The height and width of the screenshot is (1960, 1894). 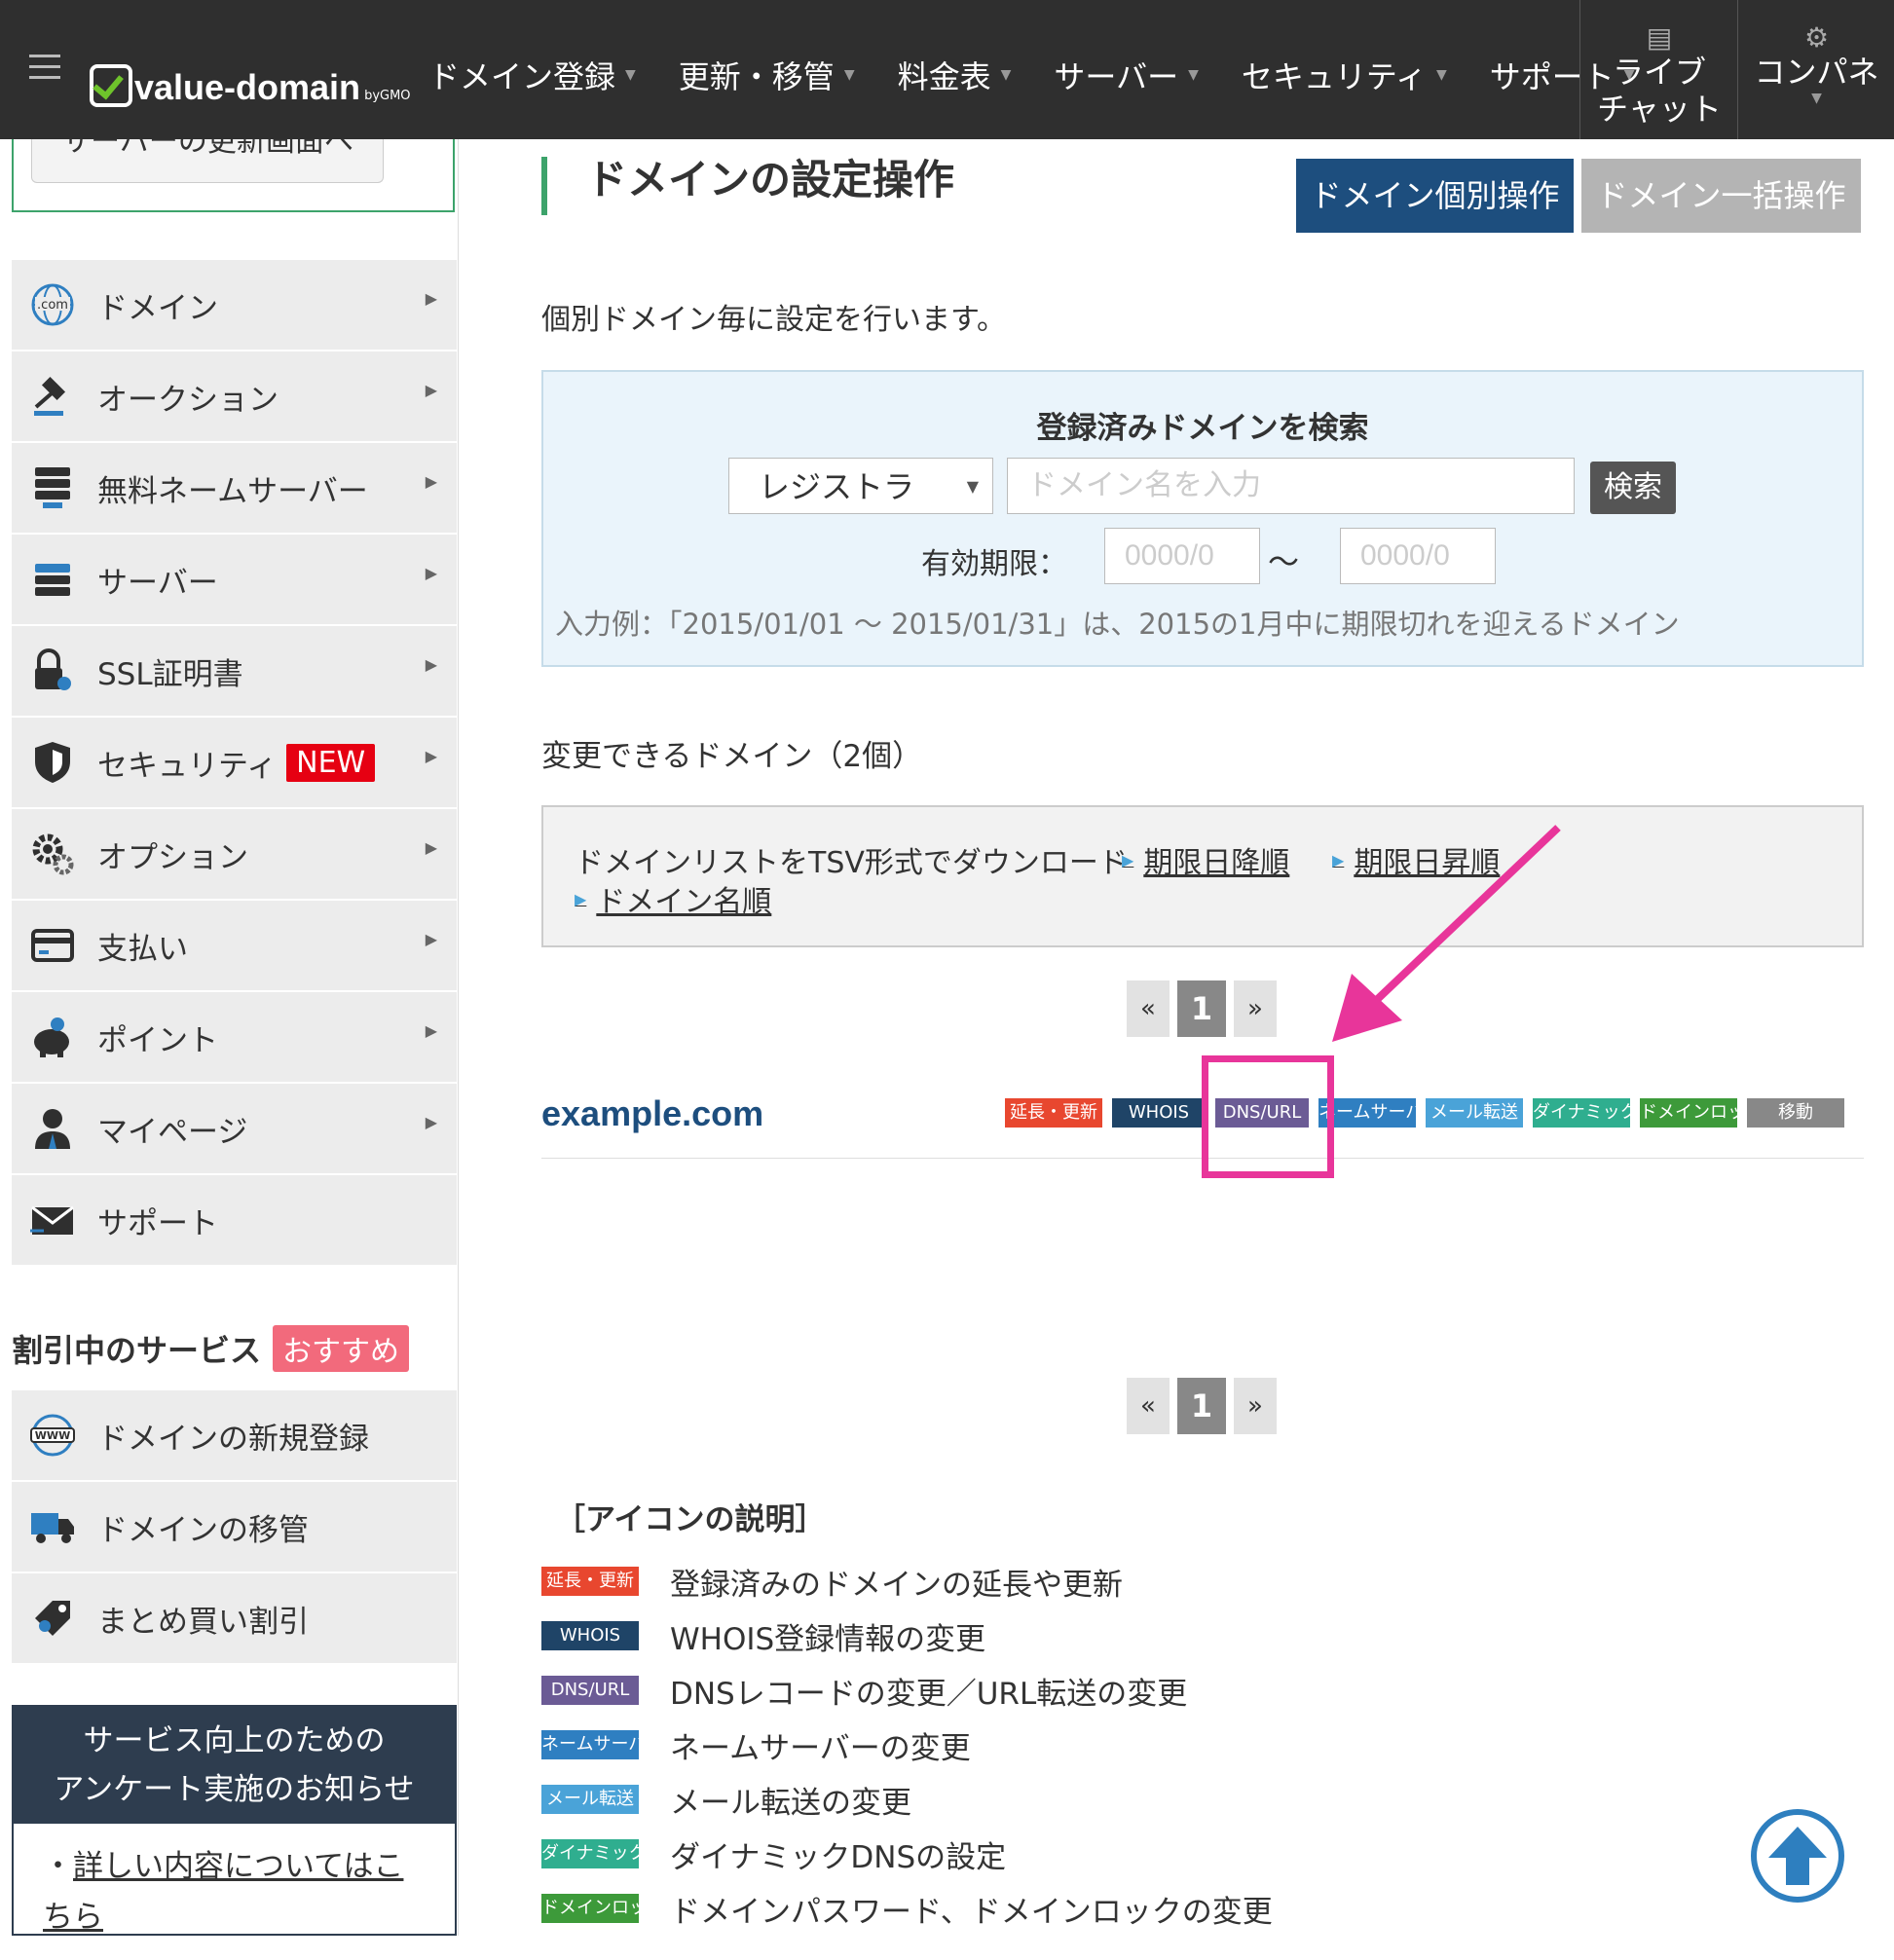 What do you see at coordinates (223, 1892) in the screenshot?
I see `survey-details-link: 詳しい内容についてはこちら` at bounding box center [223, 1892].